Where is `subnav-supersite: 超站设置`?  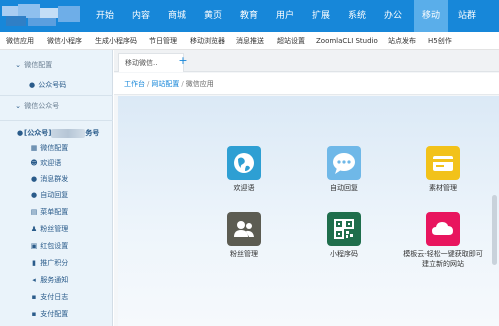
subnav-supersite: 超站设置 is located at coordinates (291, 41).